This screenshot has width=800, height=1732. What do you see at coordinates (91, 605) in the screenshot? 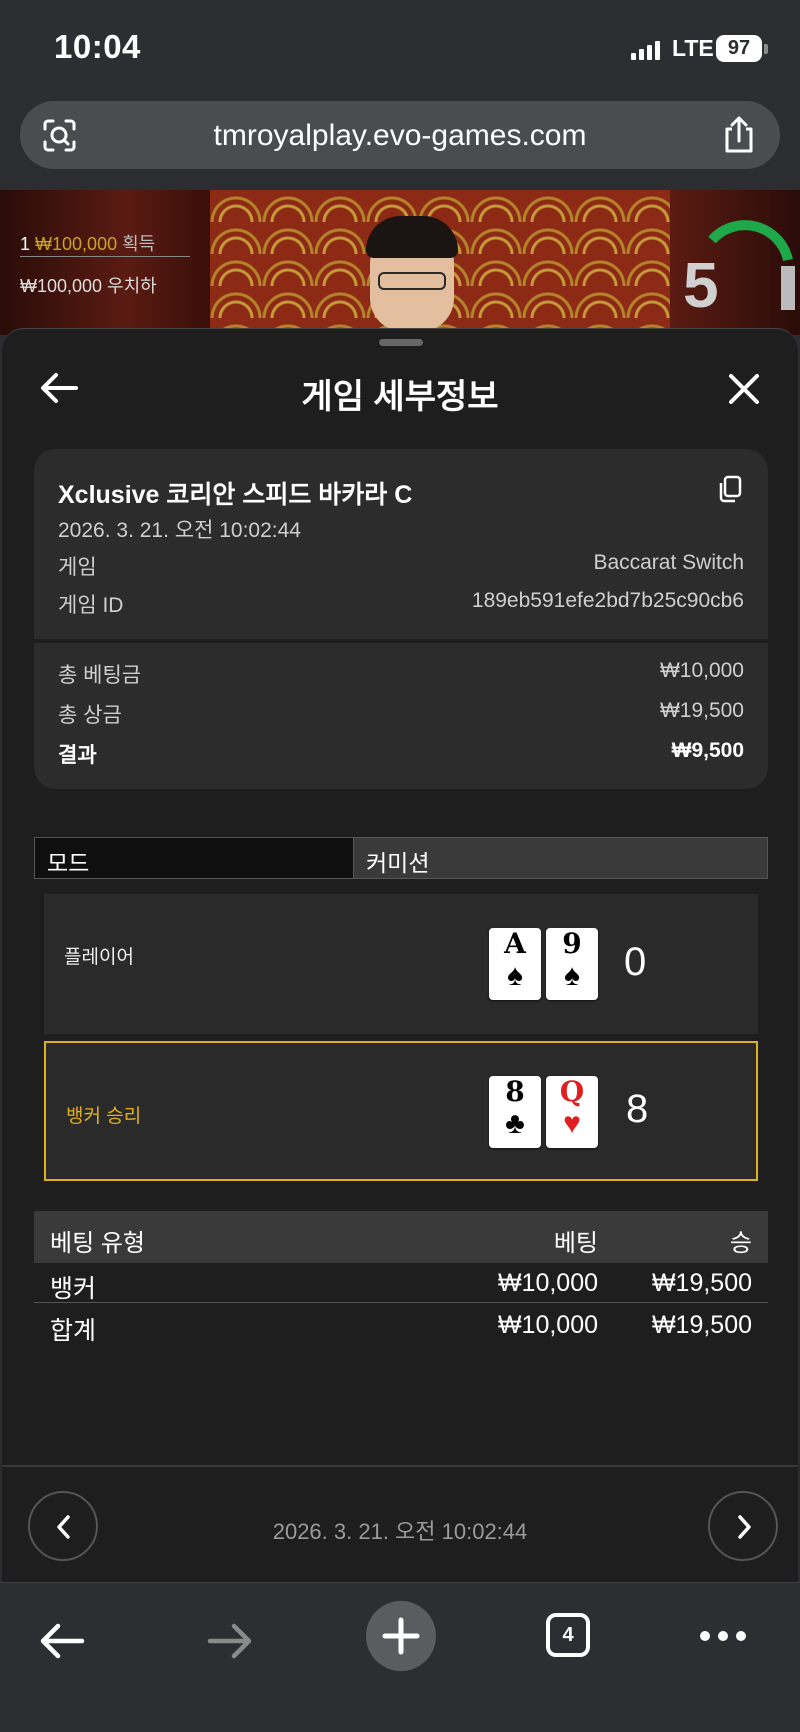
I see `game-id-label: 게임 ID` at bounding box center [91, 605].